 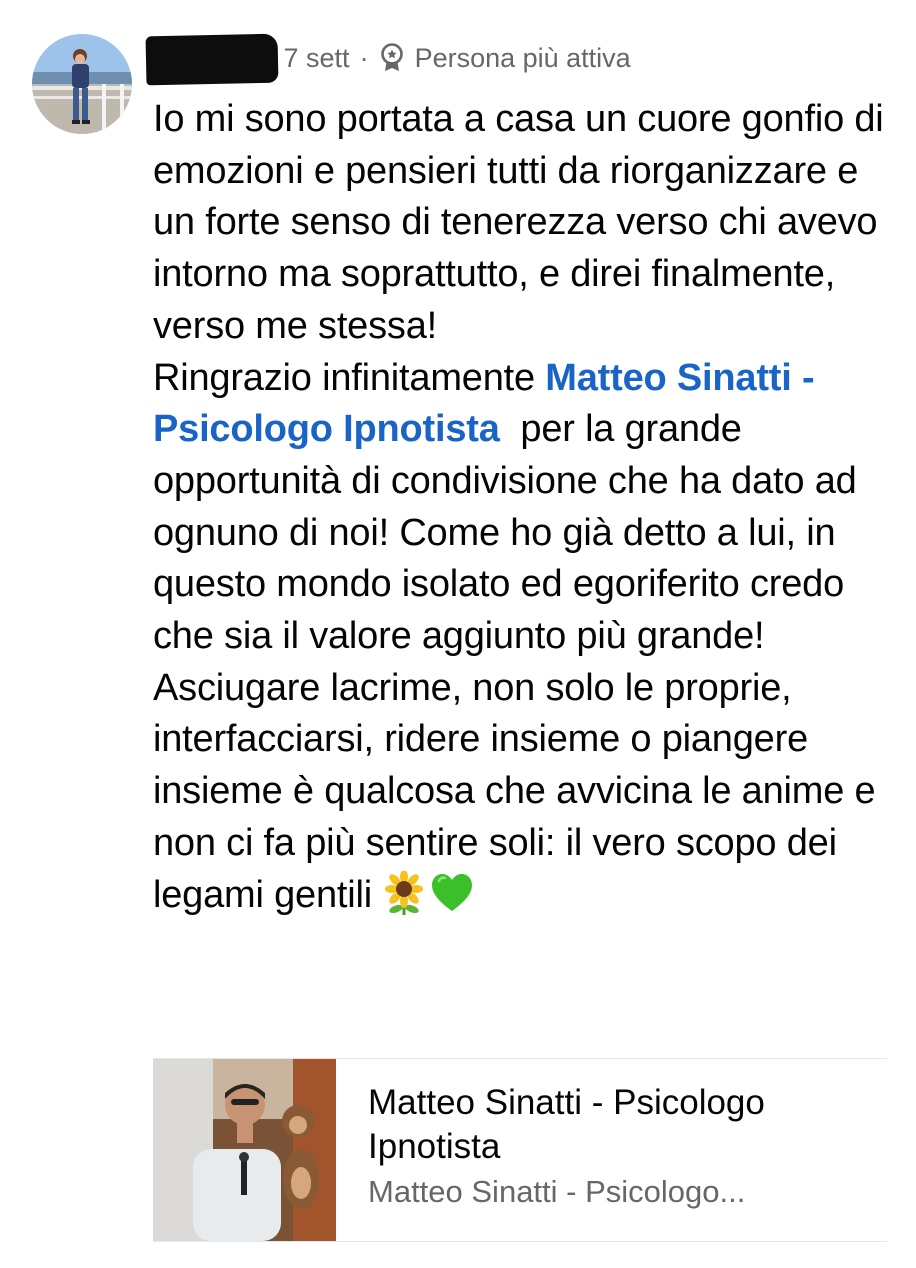 What do you see at coordinates (522, 57) in the screenshot?
I see `badge-label: Persona più attiva` at bounding box center [522, 57].